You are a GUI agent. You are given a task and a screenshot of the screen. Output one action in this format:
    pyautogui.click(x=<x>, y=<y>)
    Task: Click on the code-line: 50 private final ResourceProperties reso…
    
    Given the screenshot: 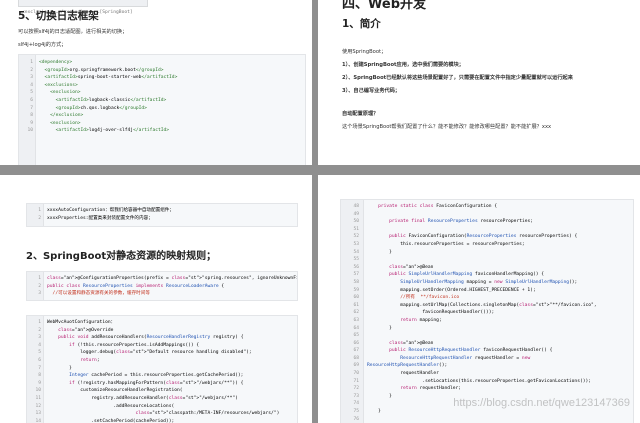 What is the action you would take?
    pyautogui.click(x=443, y=222)
    